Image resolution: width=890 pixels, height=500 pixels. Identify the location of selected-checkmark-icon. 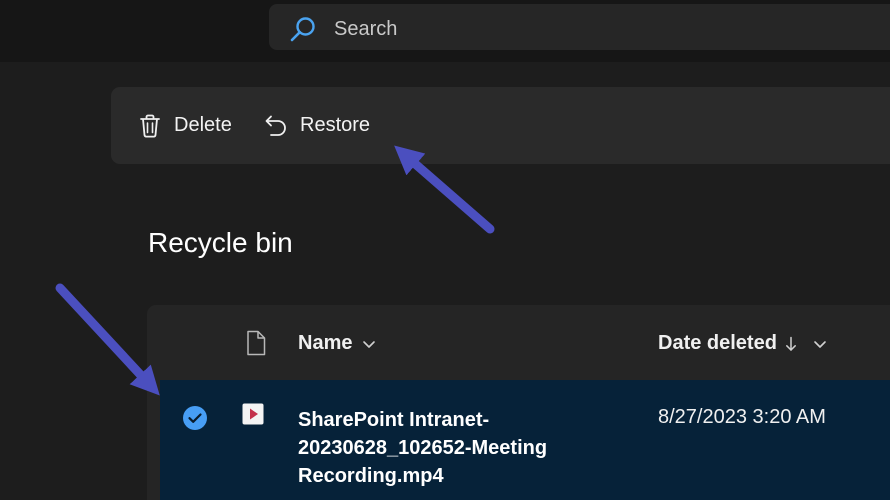
(195, 418).